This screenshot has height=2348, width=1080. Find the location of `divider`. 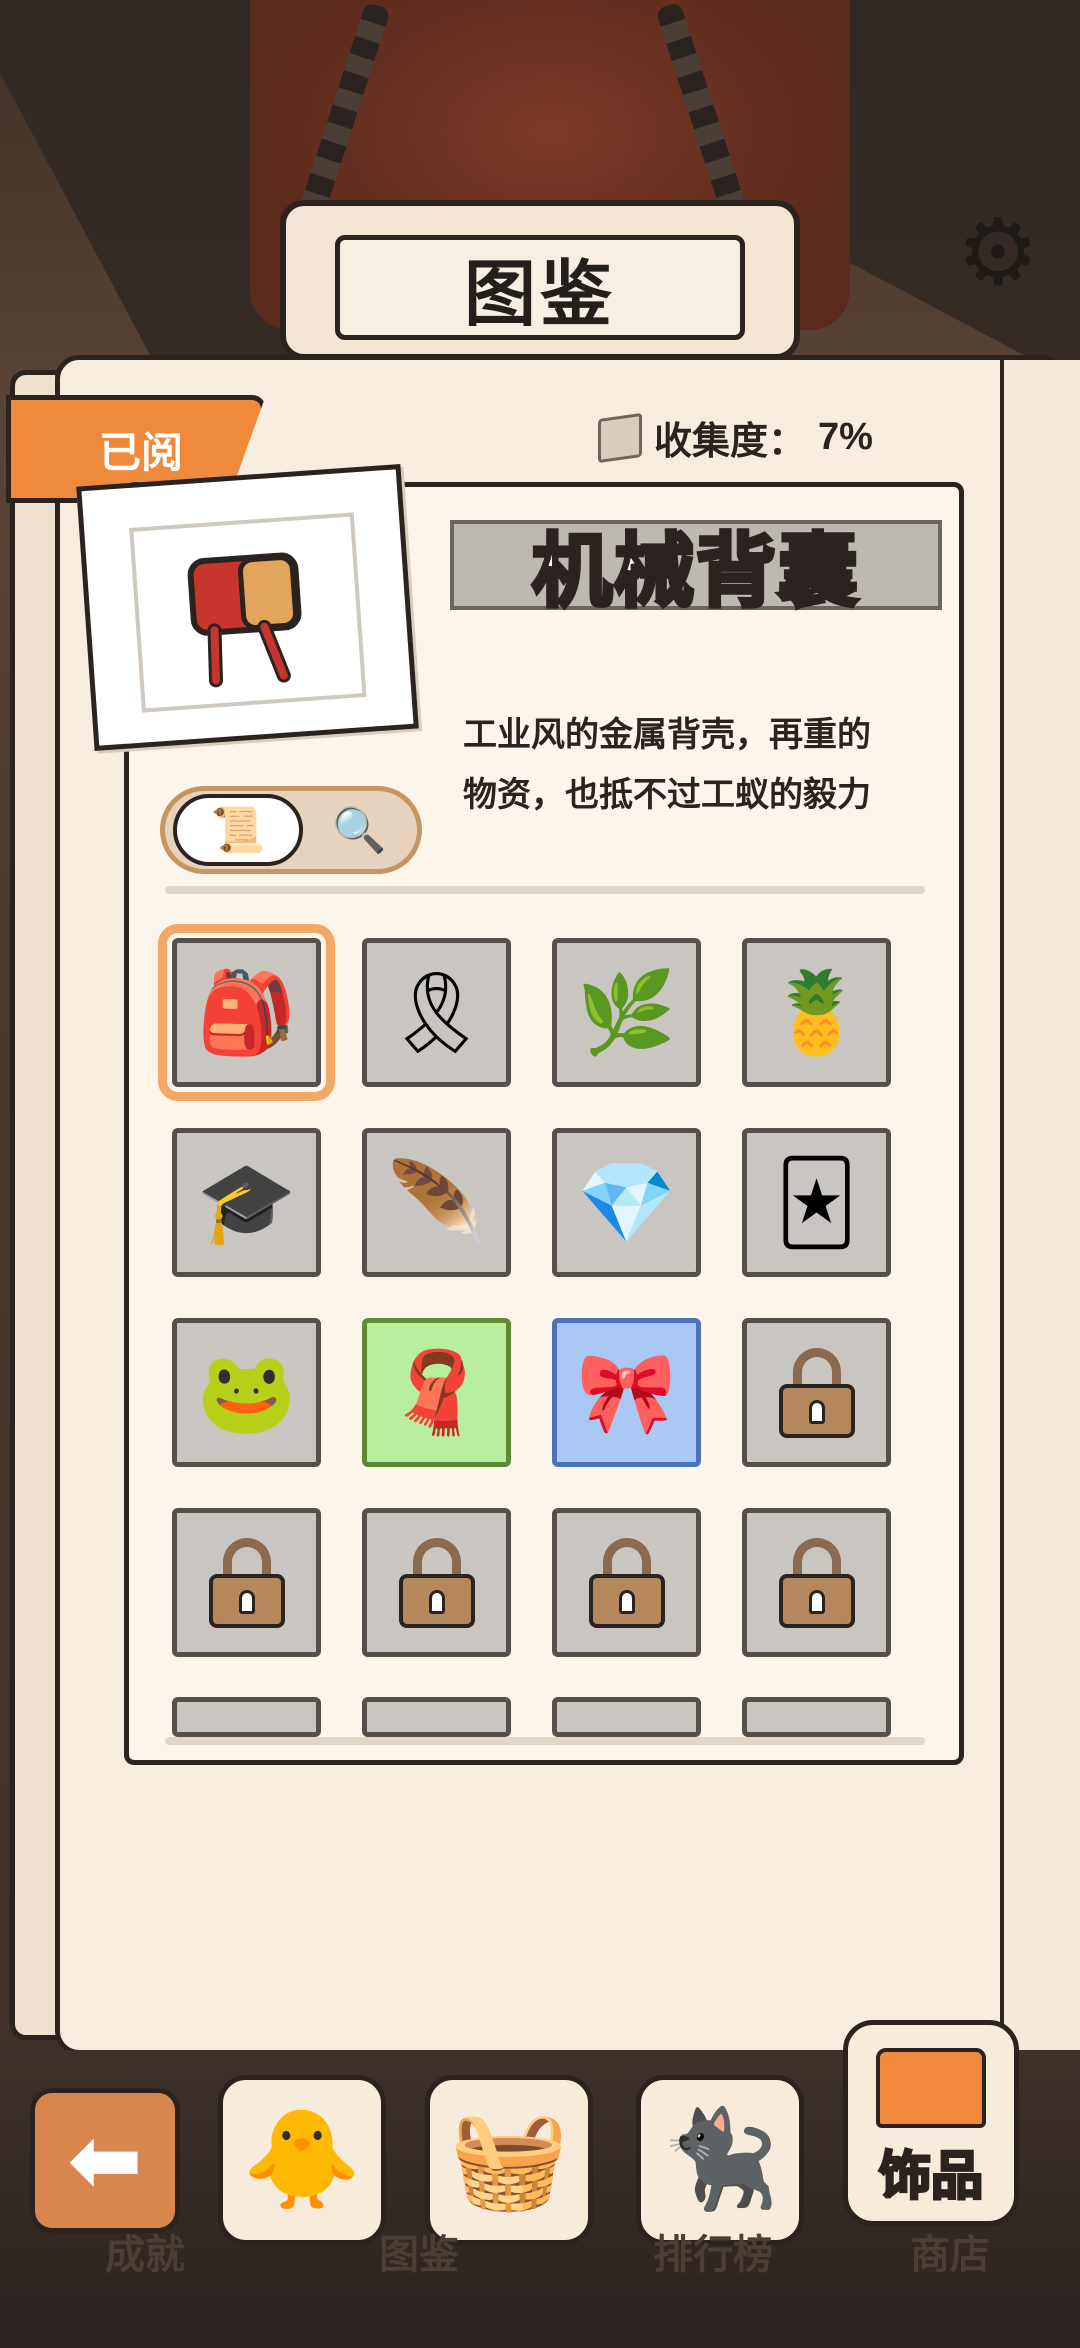

divider is located at coordinates (545, 890).